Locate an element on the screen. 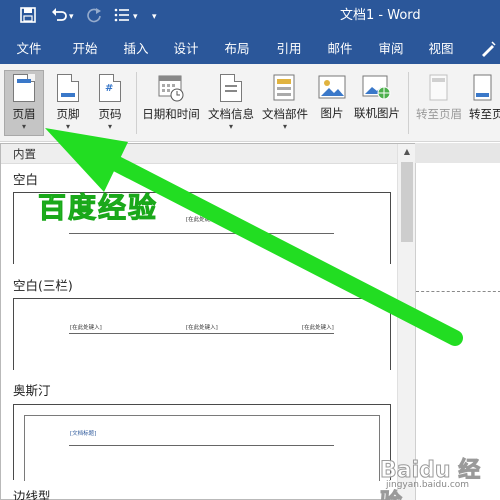 The height and width of the screenshot is (500, 500). page-number-icon: # is located at coordinates (110, 88).